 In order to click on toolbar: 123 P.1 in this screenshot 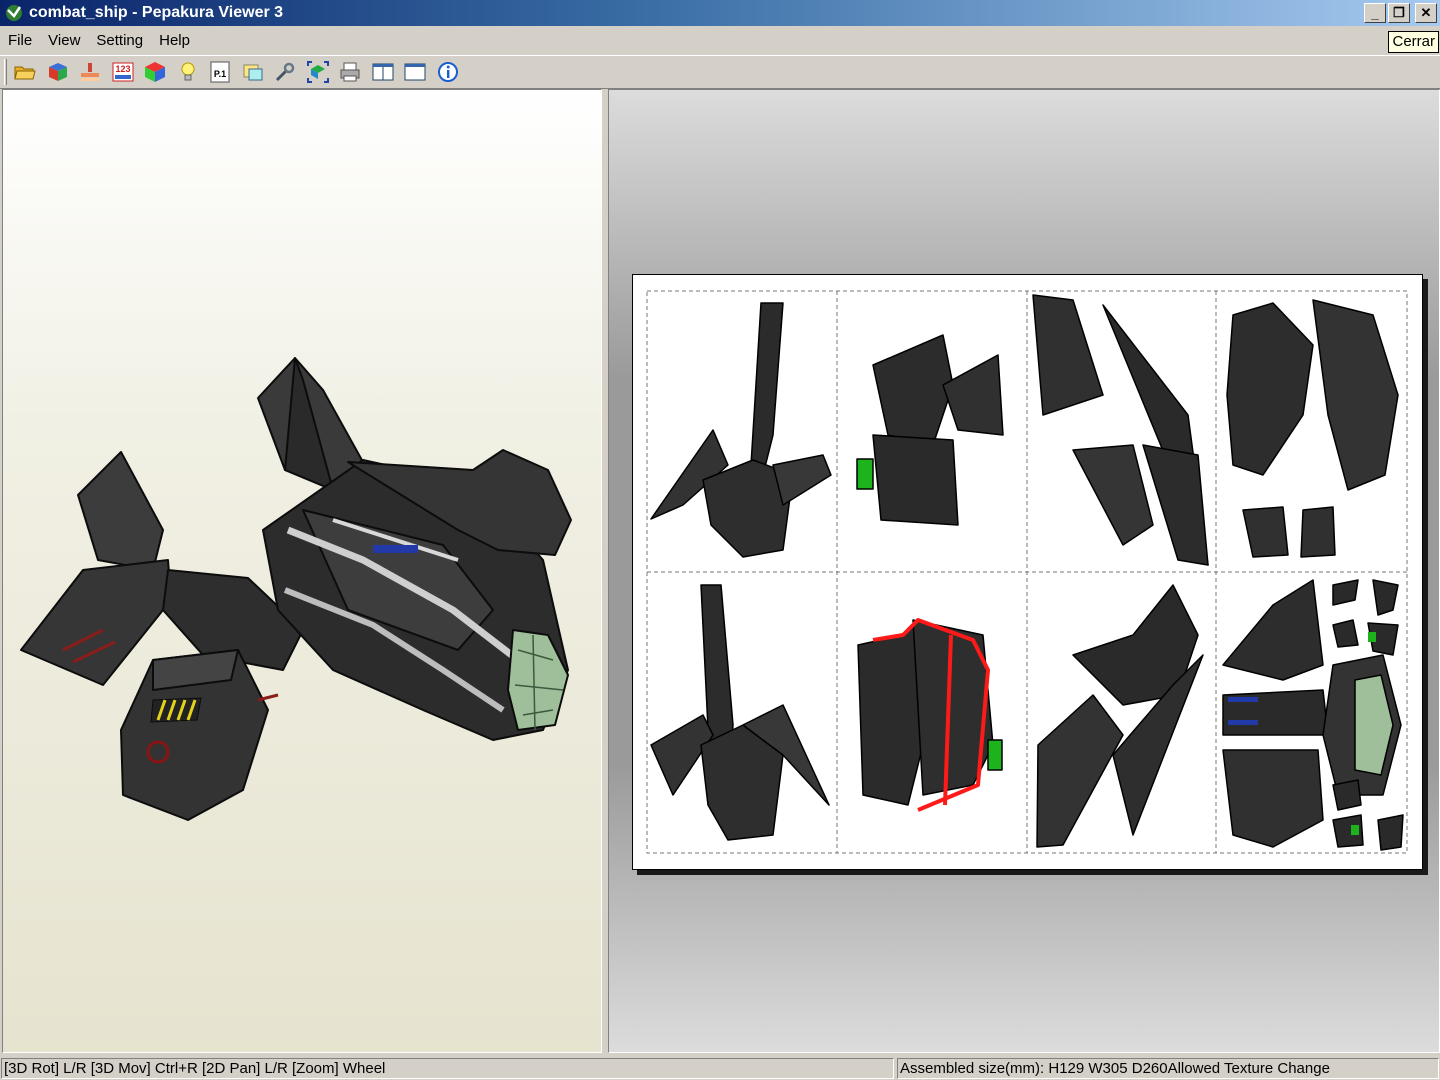, I will do `click(720, 72)`.